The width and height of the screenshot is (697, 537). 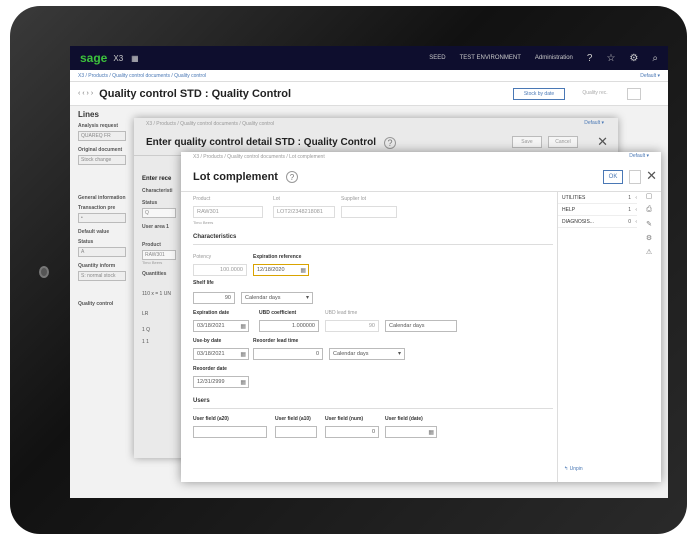 What do you see at coordinates (214, 298) in the screenshot?
I see `shelf-life-field: 90` at bounding box center [214, 298].